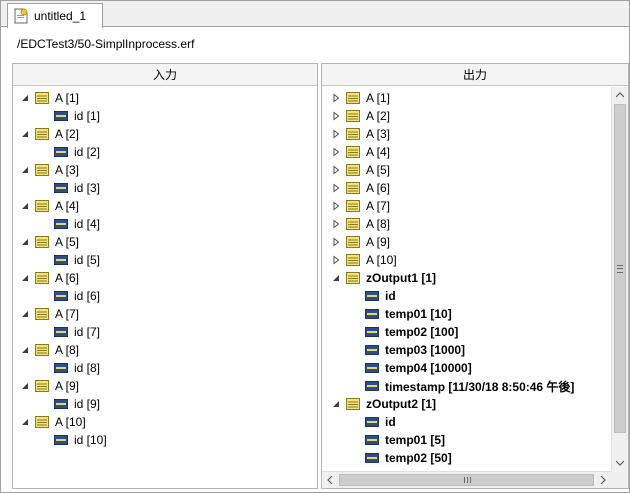  What do you see at coordinates (620, 268) in the screenshot?
I see `vertical-scroll-thumb` at bounding box center [620, 268].